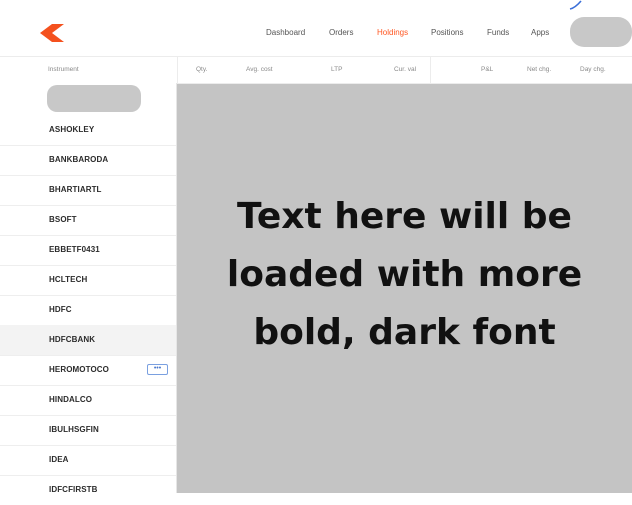 Image resolution: width=632 pixels, height=505 pixels. What do you see at coordinates (72, 339) in the screenshot?
I see `instrument-name: HDFCBANK` at bounding box center [72, 339].